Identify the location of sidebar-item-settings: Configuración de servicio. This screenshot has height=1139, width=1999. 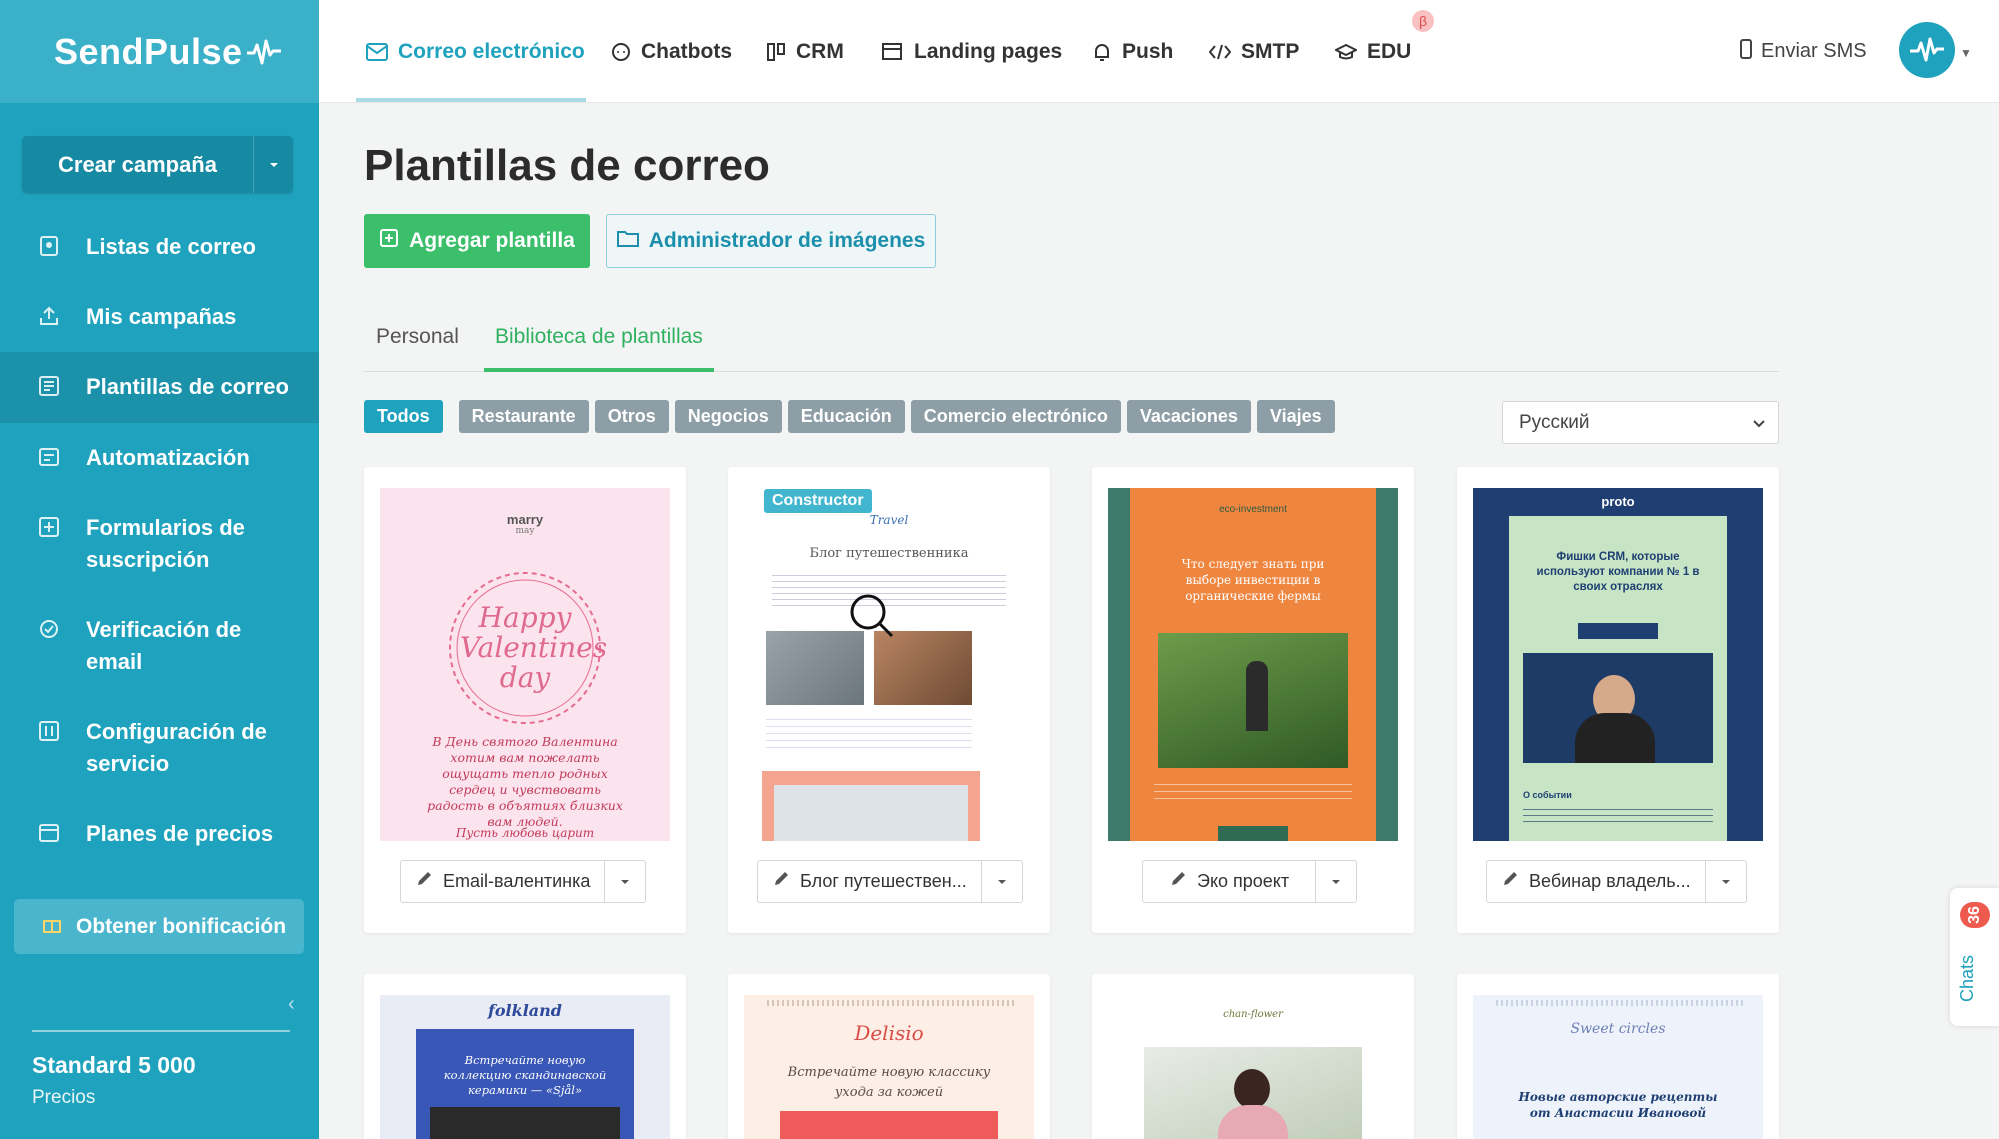
(159, 748).